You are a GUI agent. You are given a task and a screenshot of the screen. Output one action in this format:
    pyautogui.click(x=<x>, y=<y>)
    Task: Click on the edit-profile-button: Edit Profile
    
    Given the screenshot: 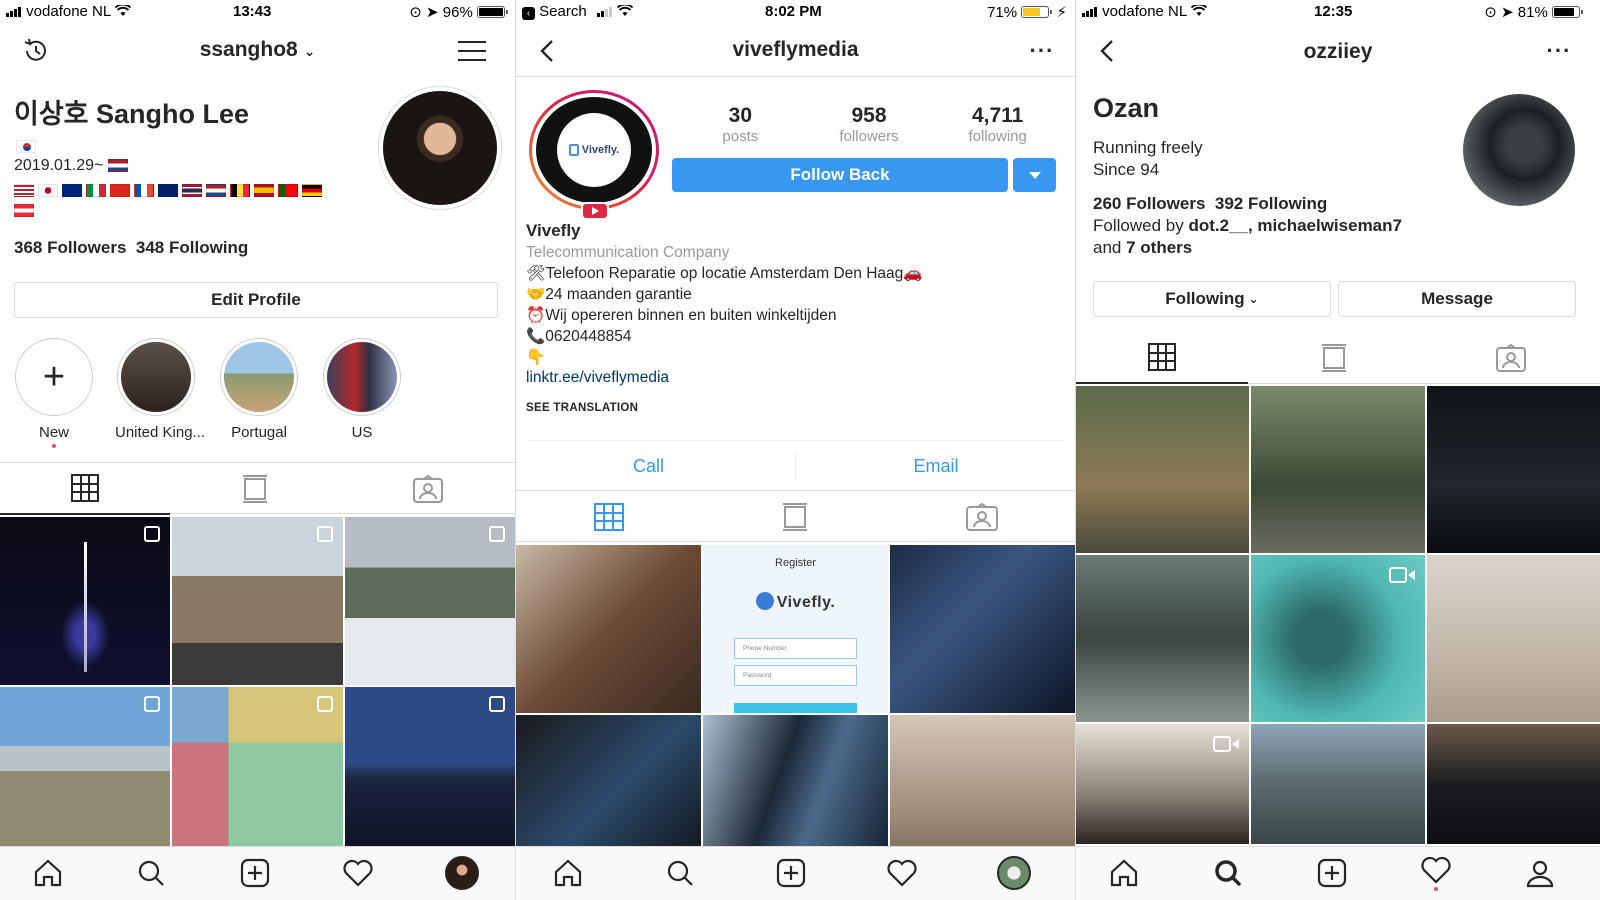 What is the action you would take?
    pyautogui.click(x=256, y=300)
    